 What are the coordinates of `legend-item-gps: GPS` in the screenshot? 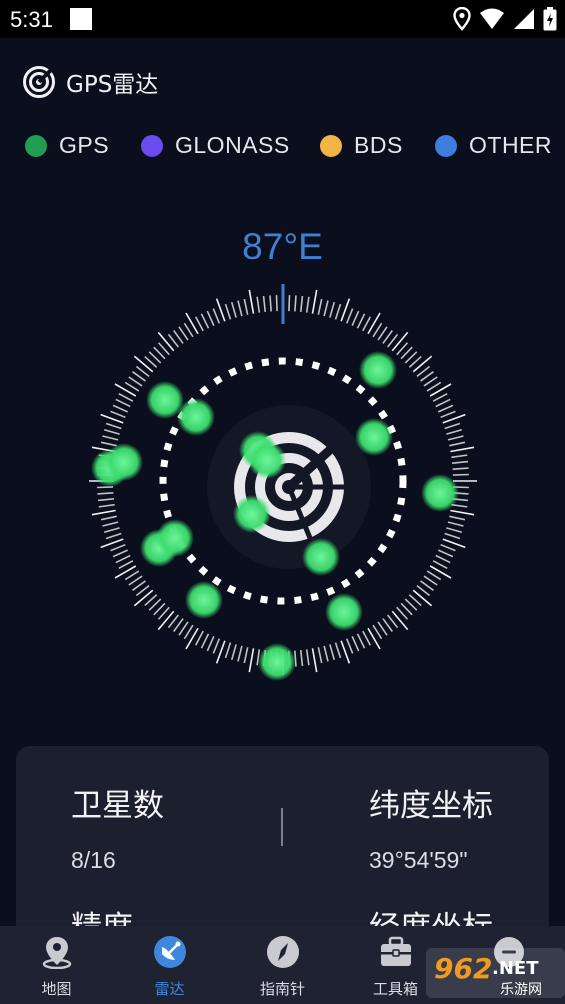 It's located at (67, 145).